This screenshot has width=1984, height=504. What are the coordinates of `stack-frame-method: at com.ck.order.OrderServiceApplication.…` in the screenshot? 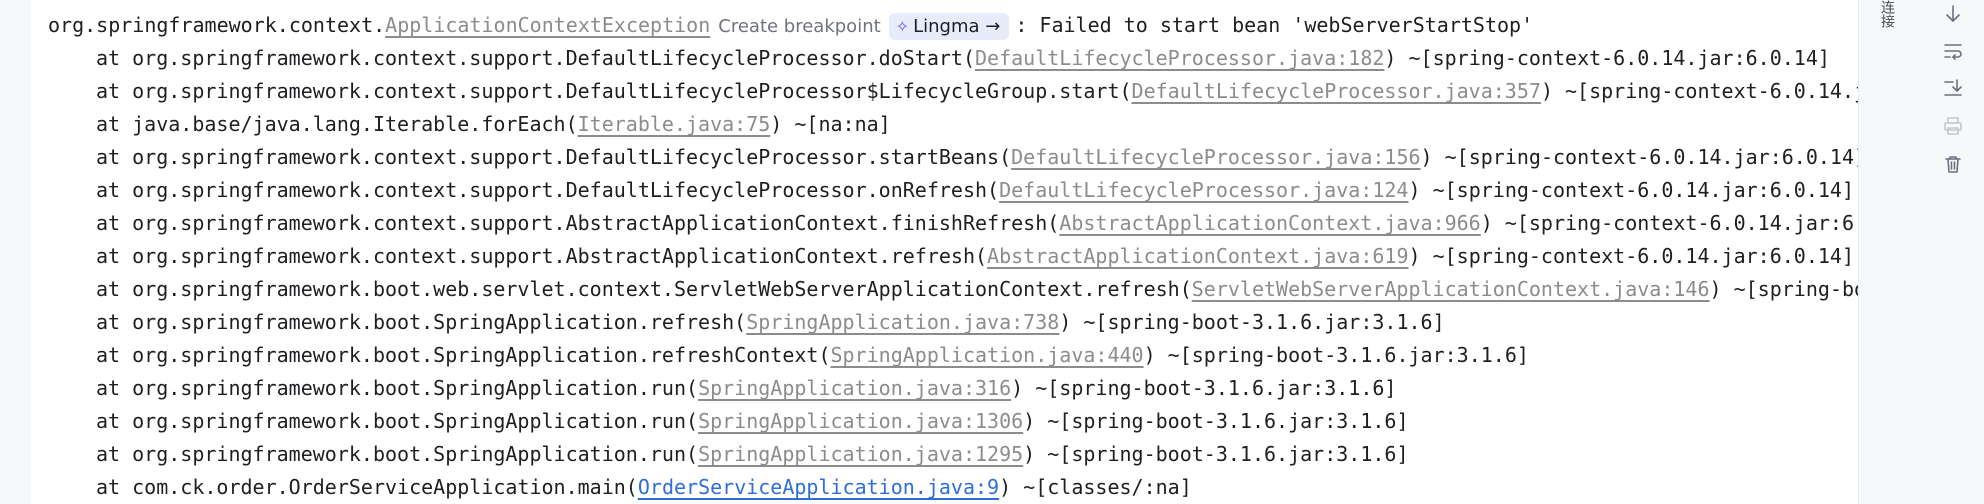 It's located at (367, 487).